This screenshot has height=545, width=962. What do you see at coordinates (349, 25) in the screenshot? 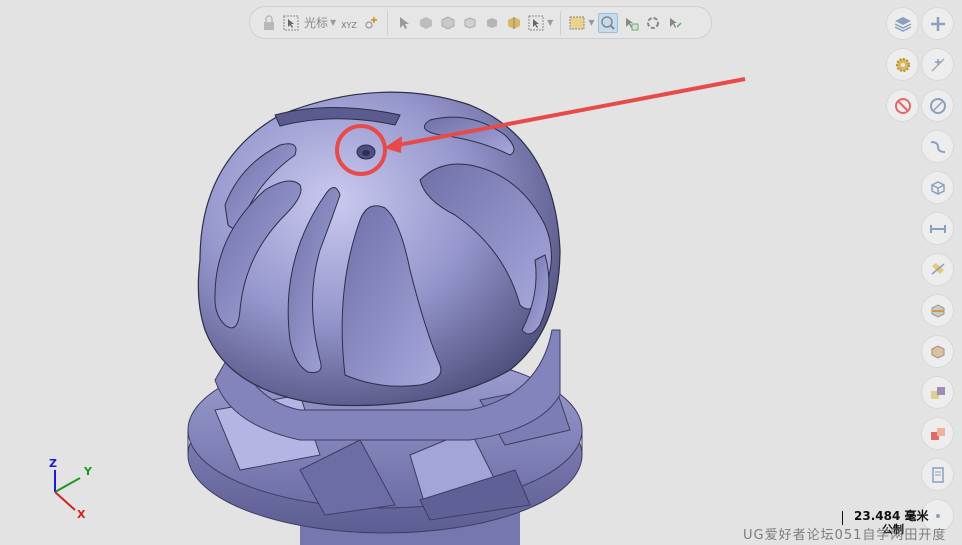
I see `svg-text: XYZ` at bounding box center [349, 25].